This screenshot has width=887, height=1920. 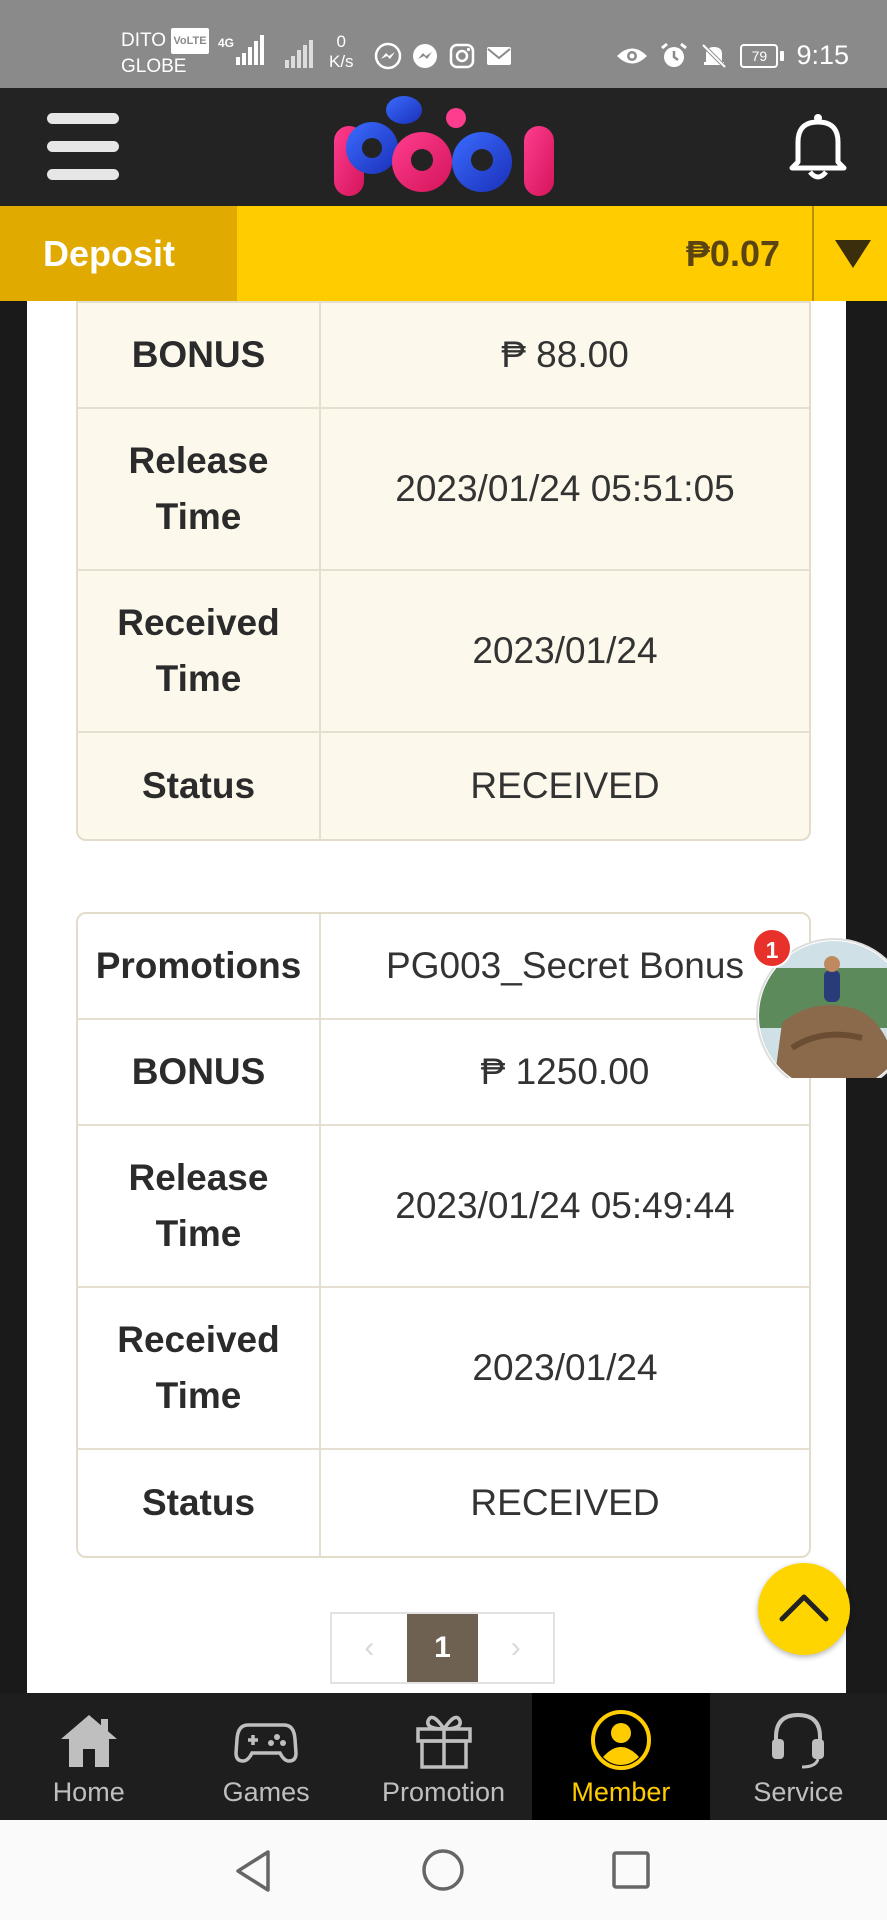 What do you see at coordinates (818, 147) in the screenshot?
I see `bell-icon` at bounding box center [818, 147].